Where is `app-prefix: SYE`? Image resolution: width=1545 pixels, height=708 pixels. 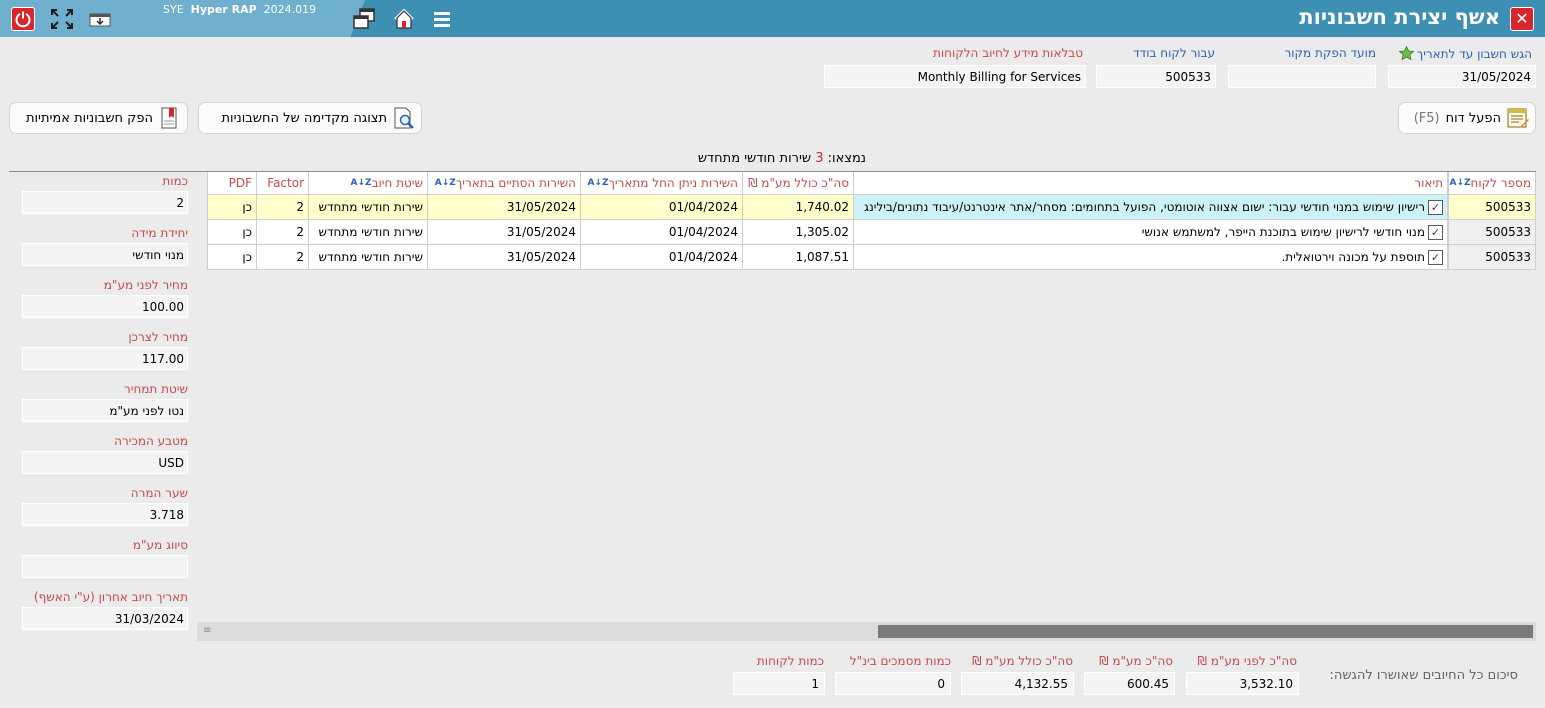 app-prefix: SYE is located at coordinates (173, 9).